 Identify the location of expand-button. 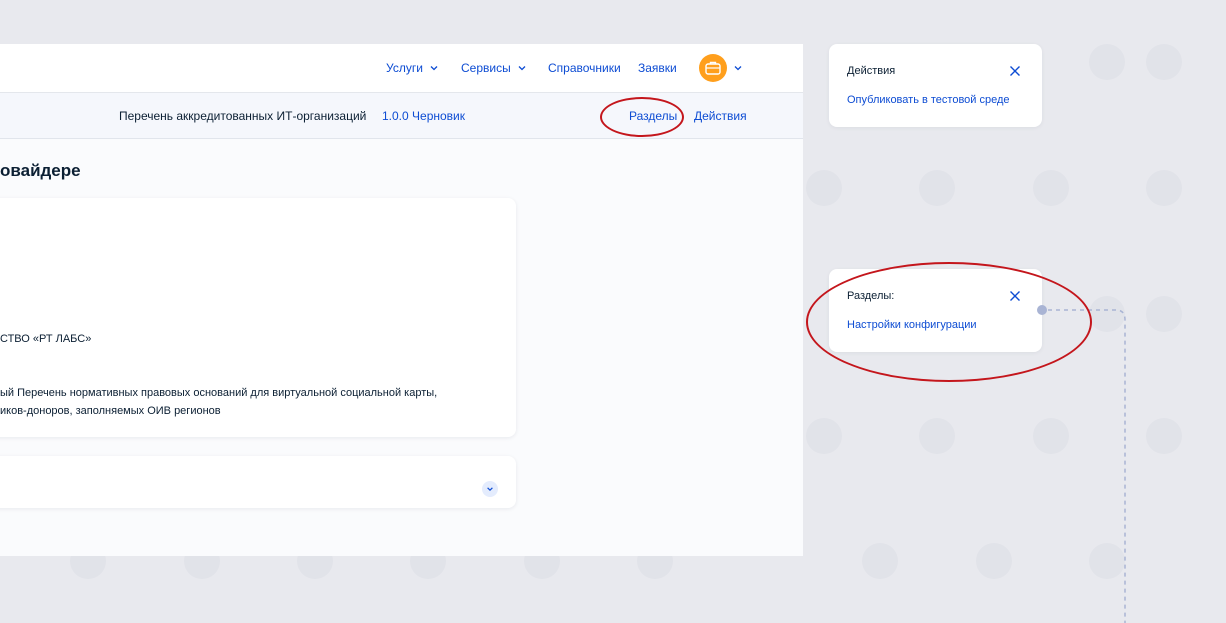
(490, 489).